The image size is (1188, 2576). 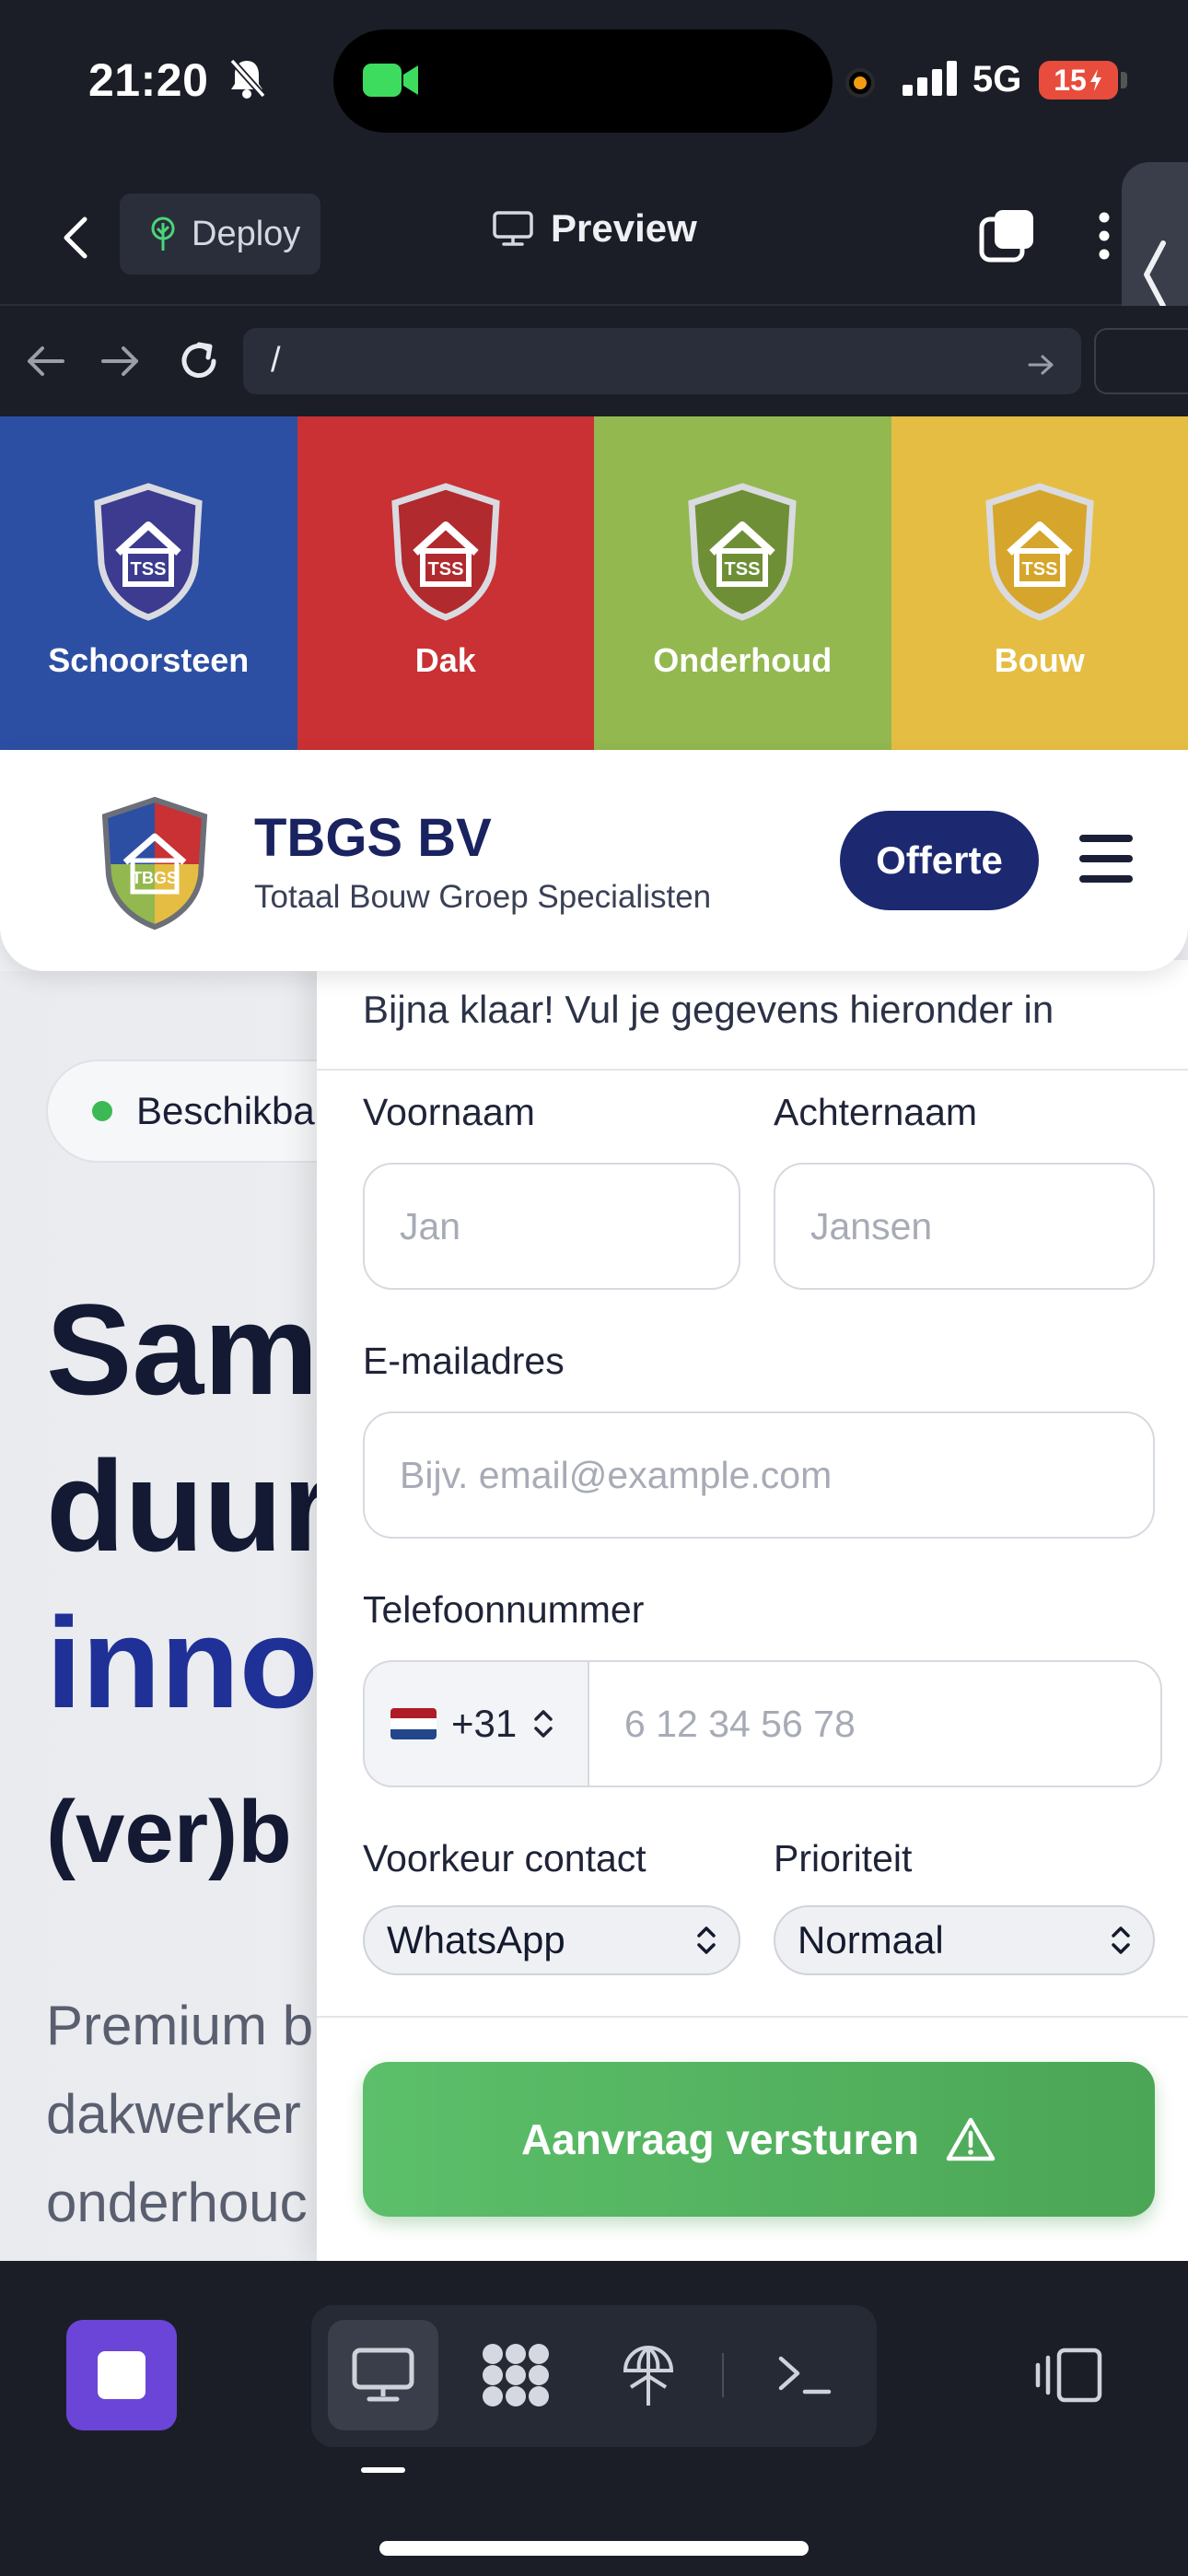 I want to click on go-button, so click(x=1040, y=364).